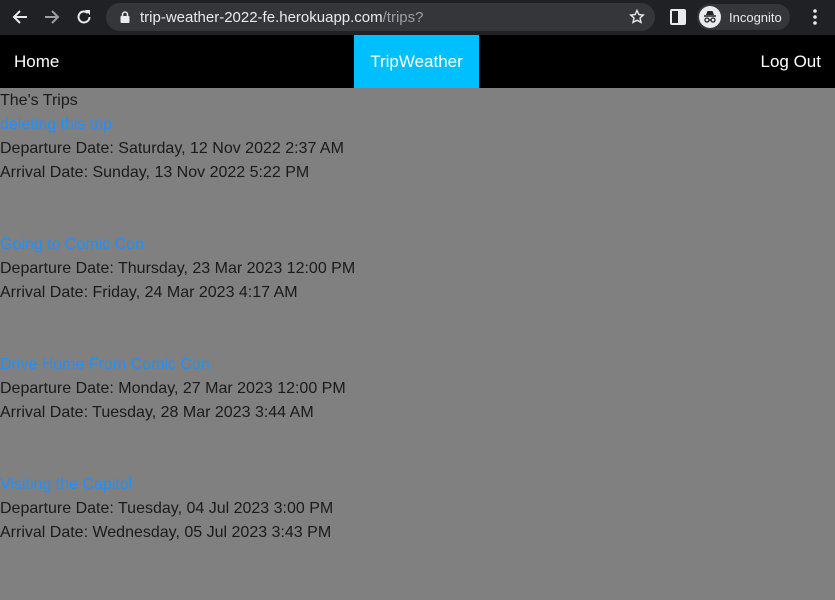 The image size is (835, 600). Describe the element at coordinates (20, 17) in the screenshot. I see `back-icon` at that location.